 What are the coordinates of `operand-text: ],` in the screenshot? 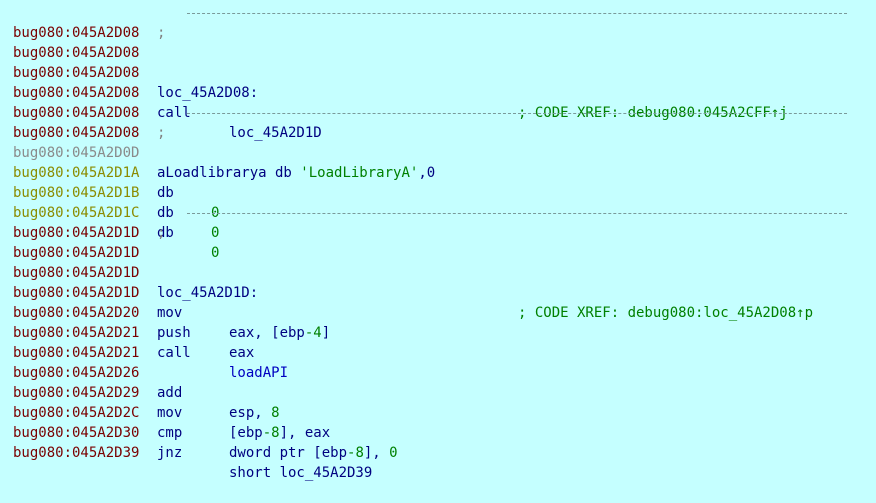 It's located at (376, 453).